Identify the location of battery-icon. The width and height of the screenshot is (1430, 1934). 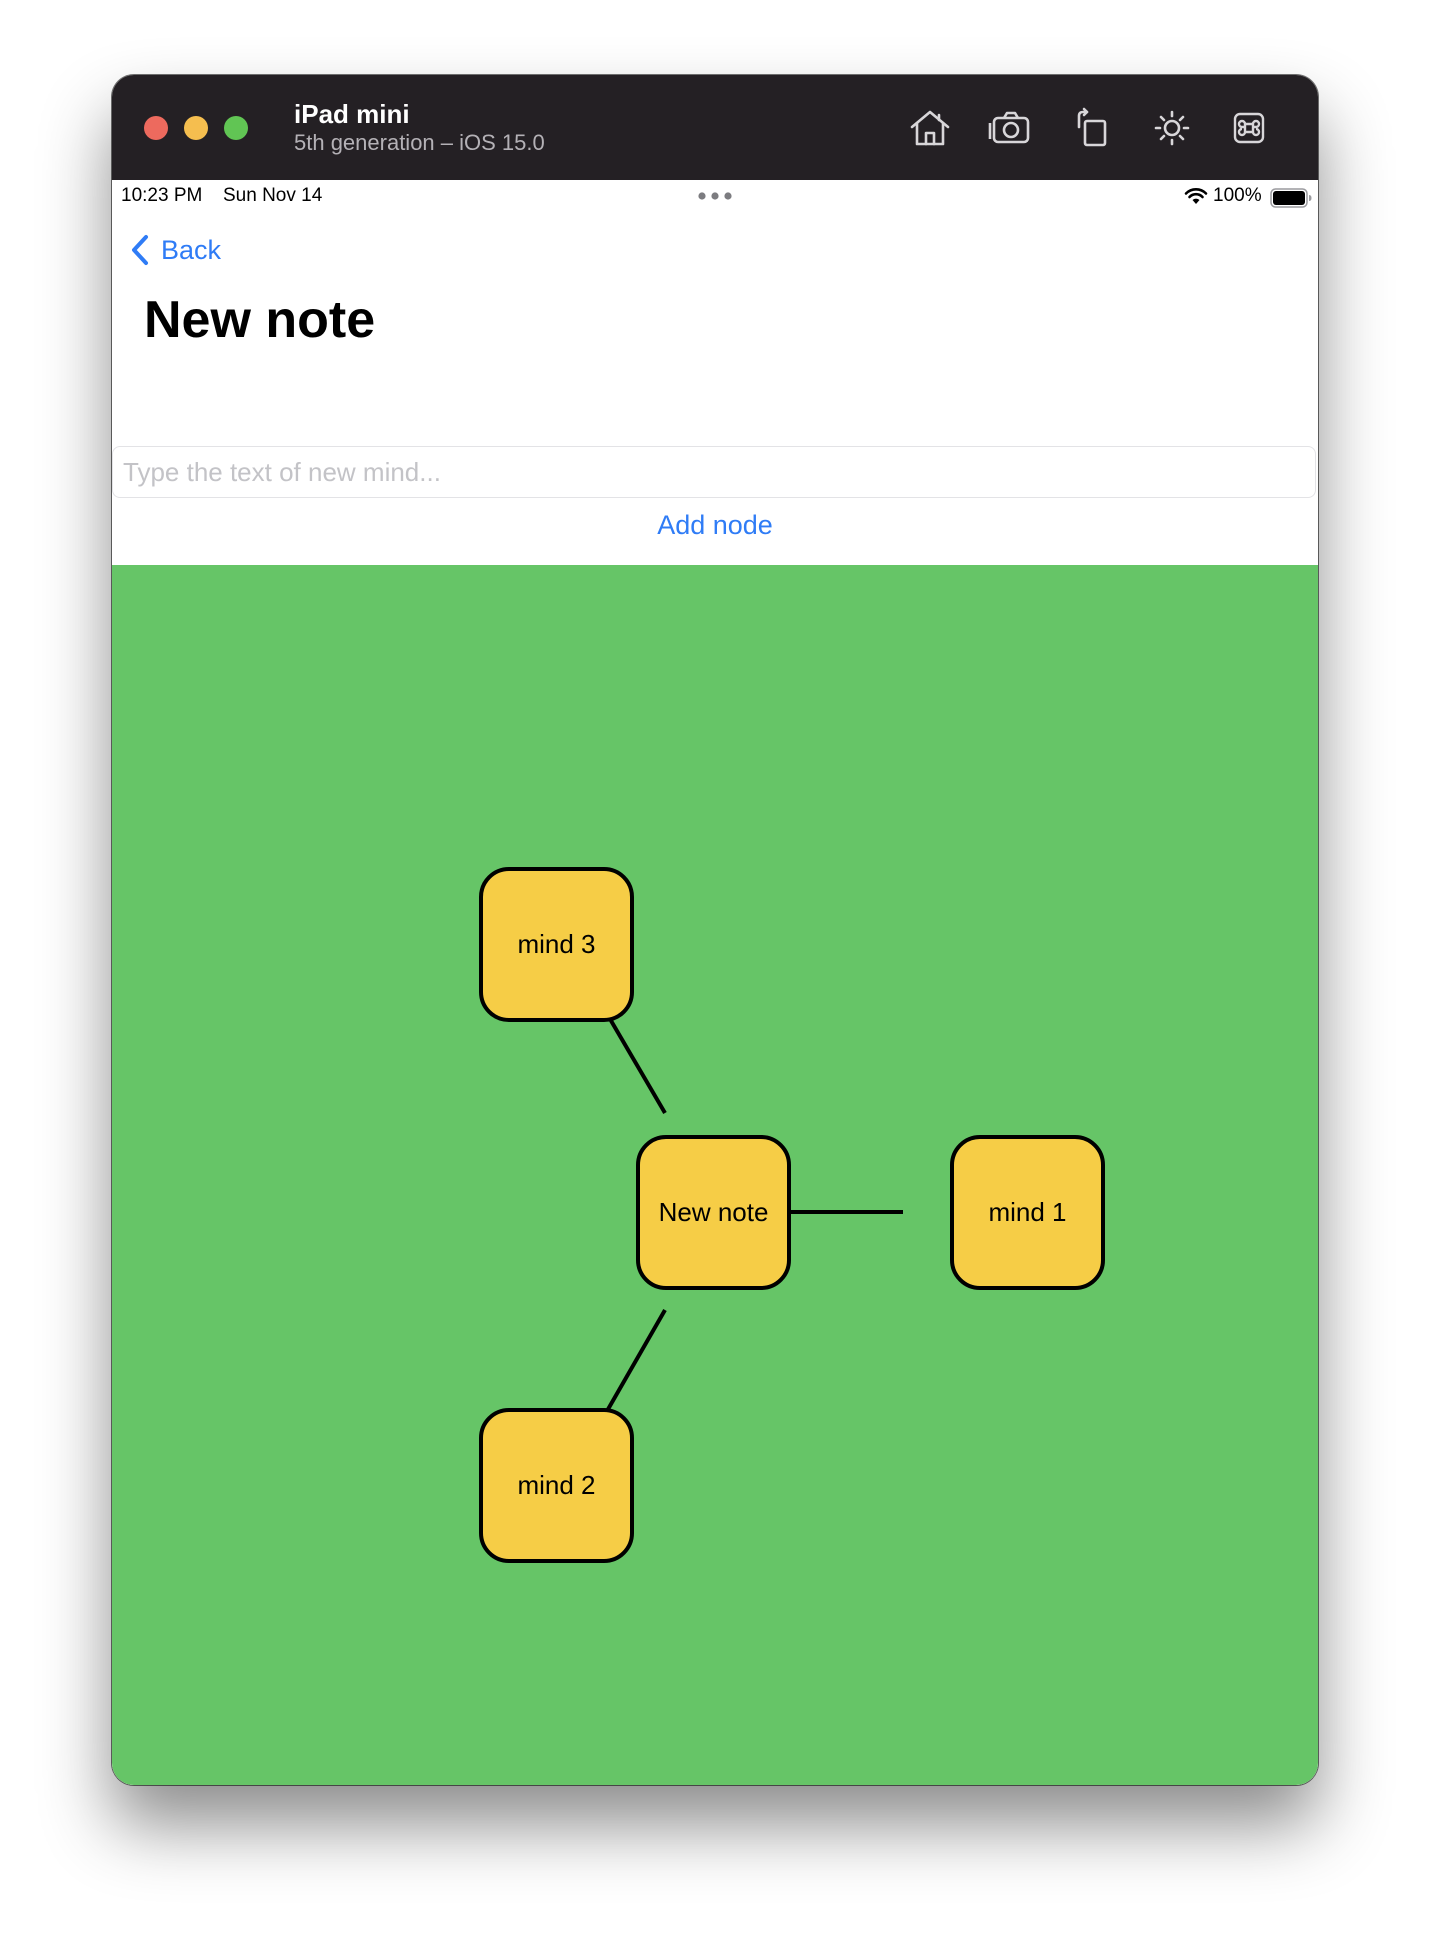
(1291, 198).